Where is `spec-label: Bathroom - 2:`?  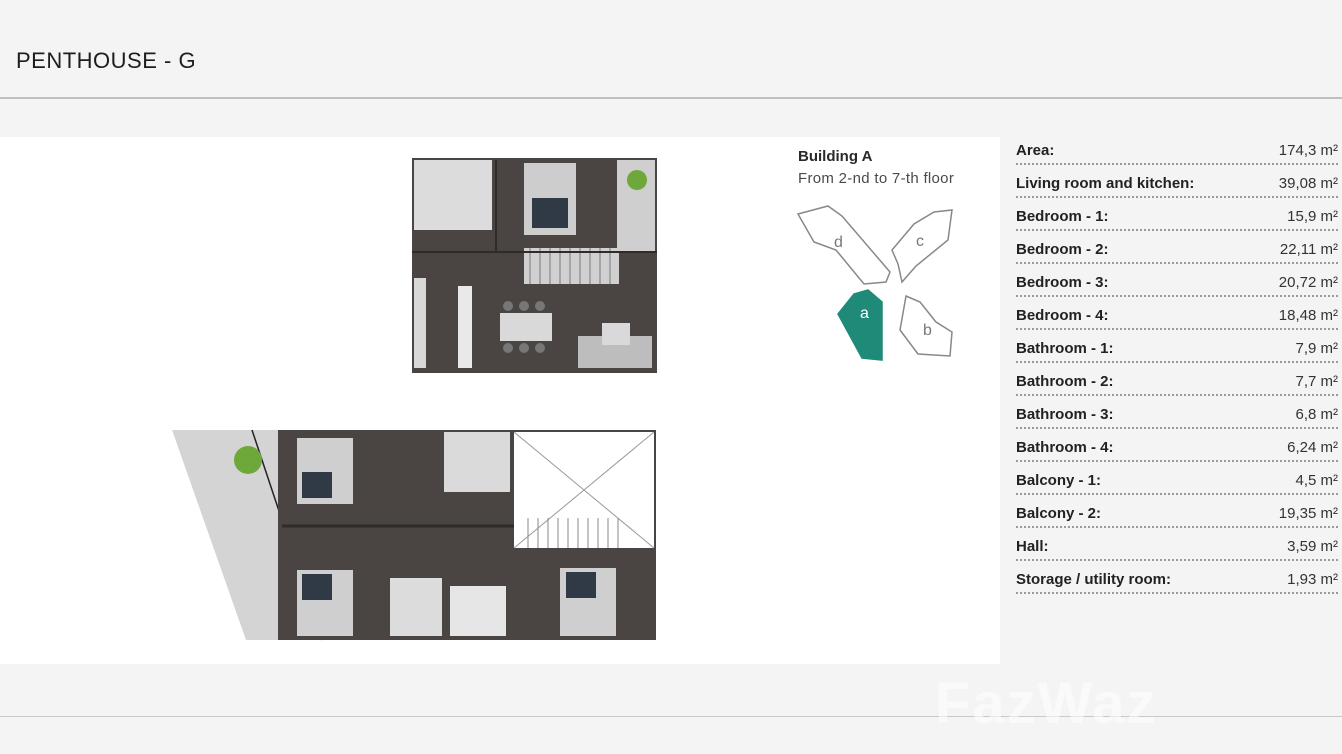 spec-label: Bathroom - 2: is located at coordinates (1065, 381).